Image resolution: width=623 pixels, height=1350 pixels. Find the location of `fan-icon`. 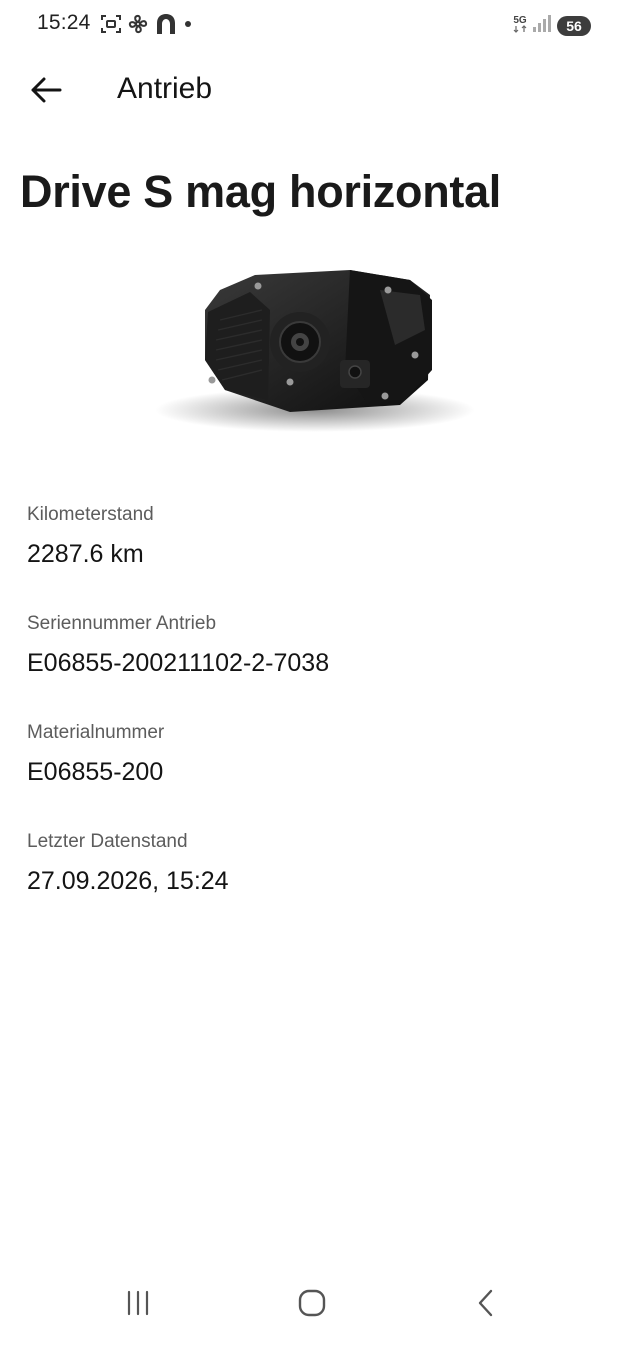

fan-icon is located at coordinates (138, 26).